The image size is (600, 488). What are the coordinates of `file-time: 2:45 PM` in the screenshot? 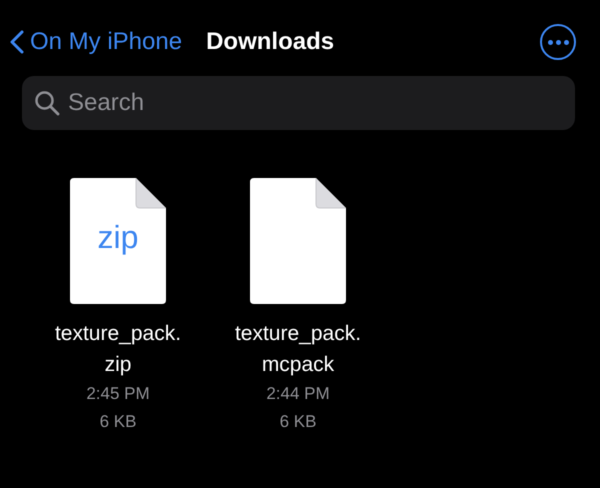 It's located at (118, 394).